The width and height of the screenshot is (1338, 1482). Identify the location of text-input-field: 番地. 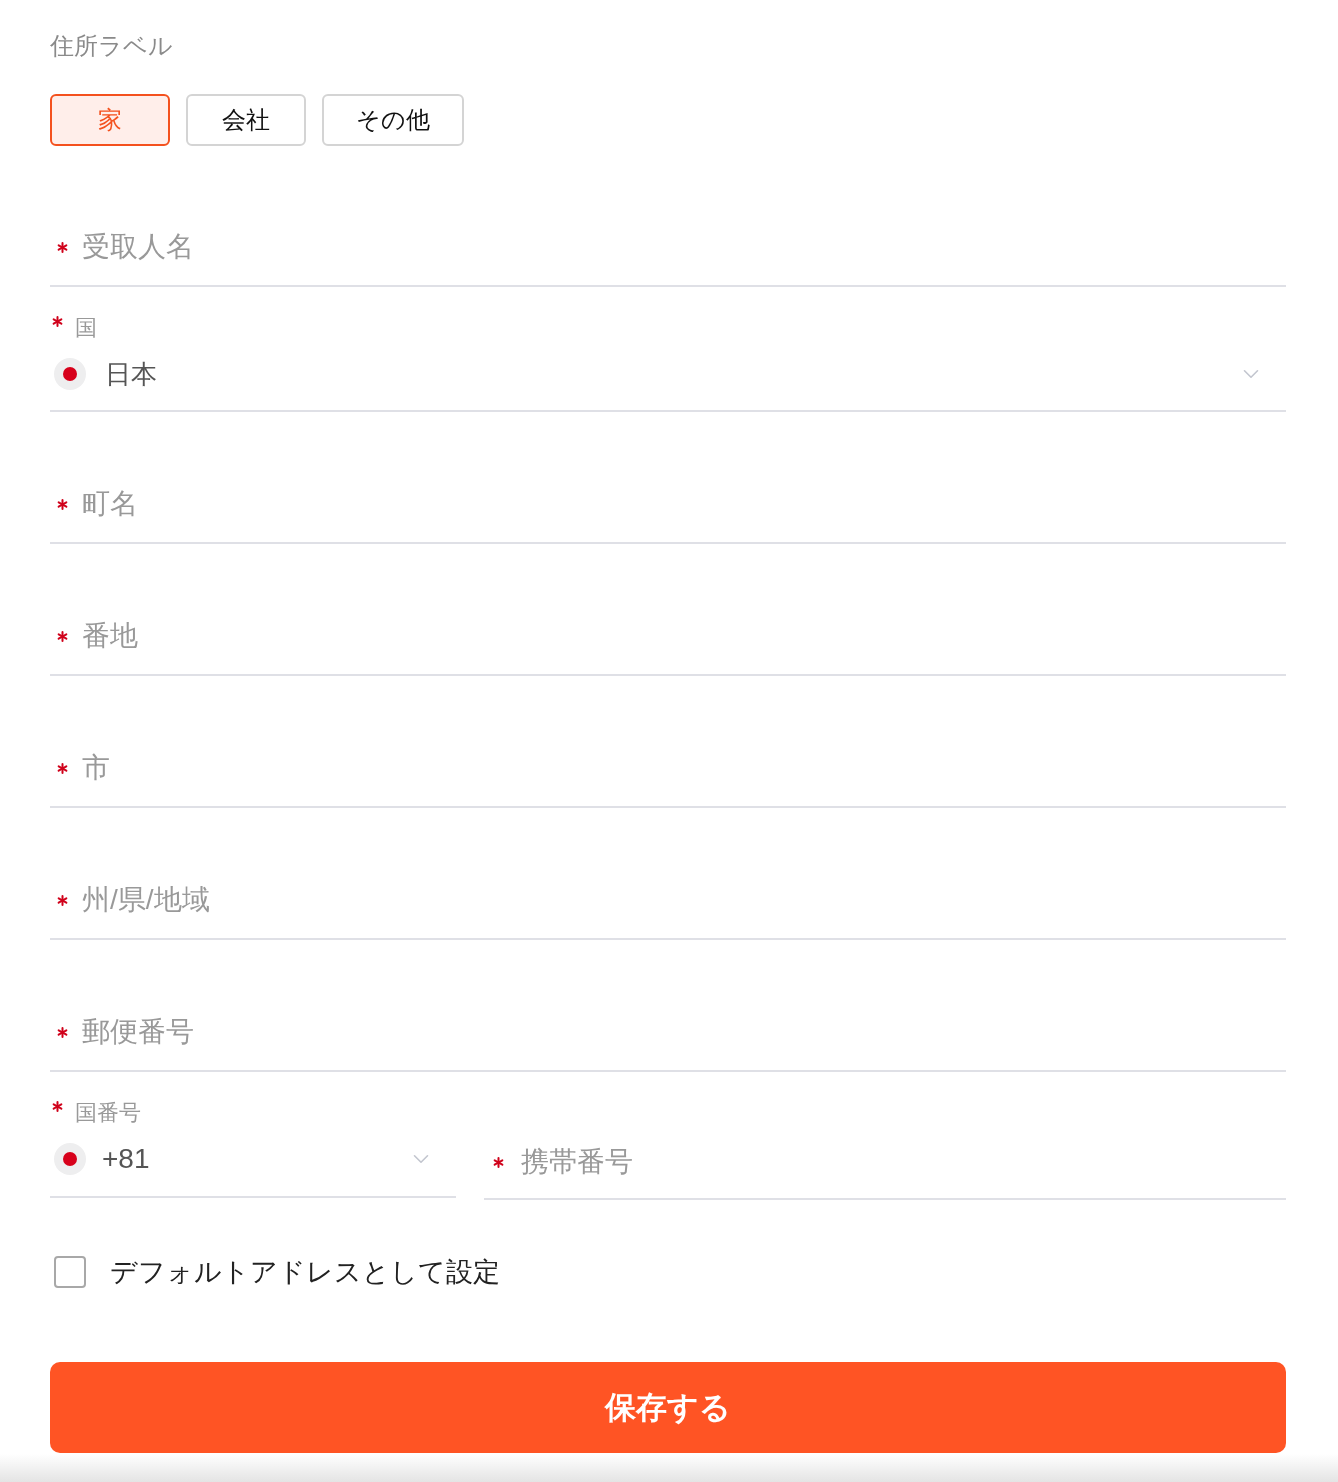
(684, 636).